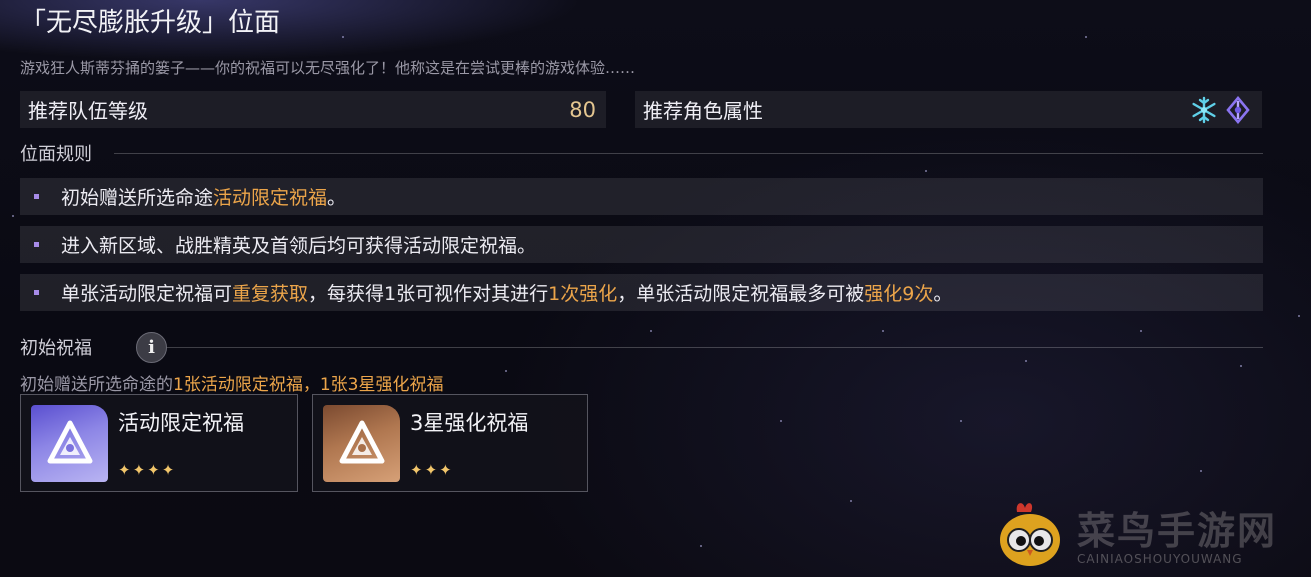 This screenshot has width=1311, height=577. What do you see at coordinates (150, 23) in the screenshot?
I see `page-title: 「无尽膨胀升级」位面` at bounding box center [150, 23].